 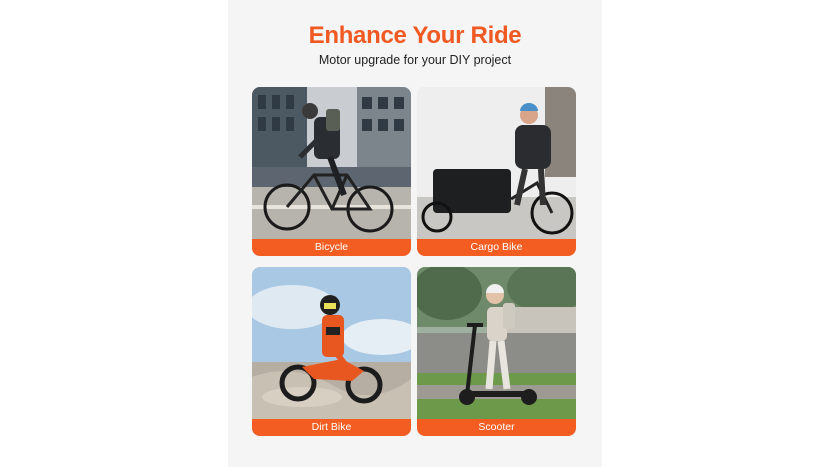 I want to click on card-scooter: Scooter, so click(x=496, y=351).